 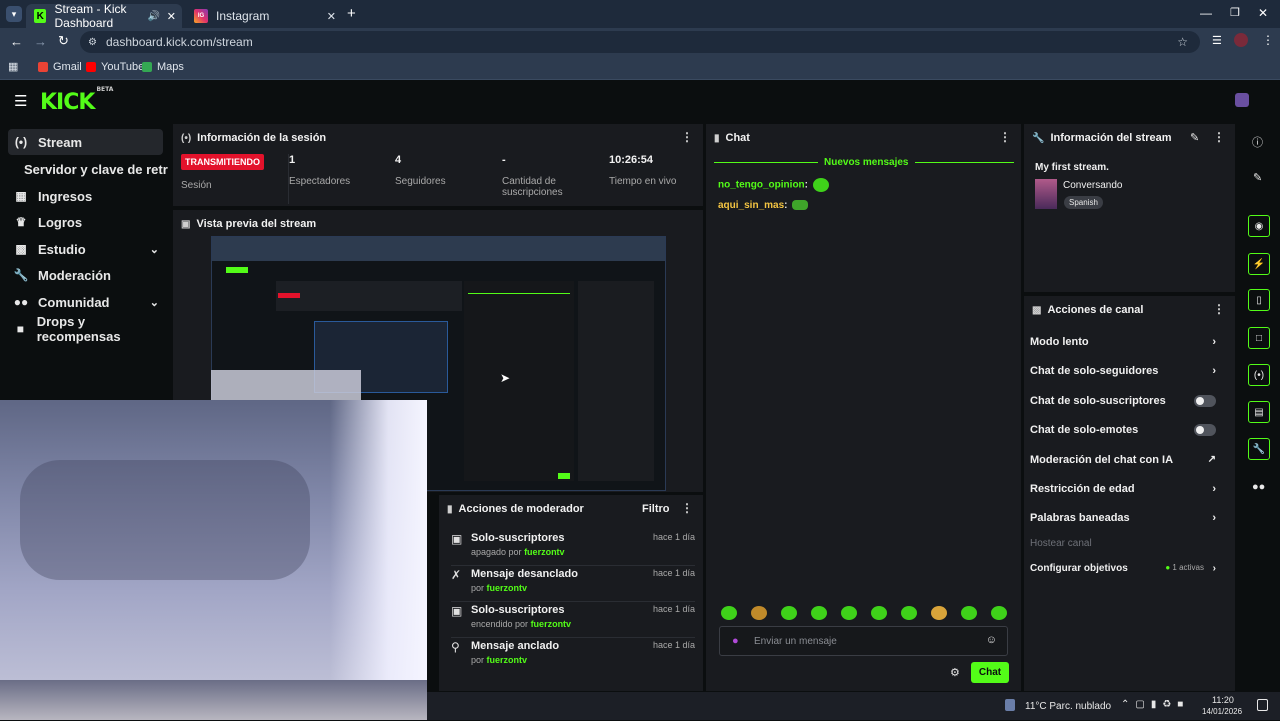 What do you see at coordinates (1259, 300) in the screenshot?
I see `rail-clipboard-button: ▯` at bounding box center [1259, 300].